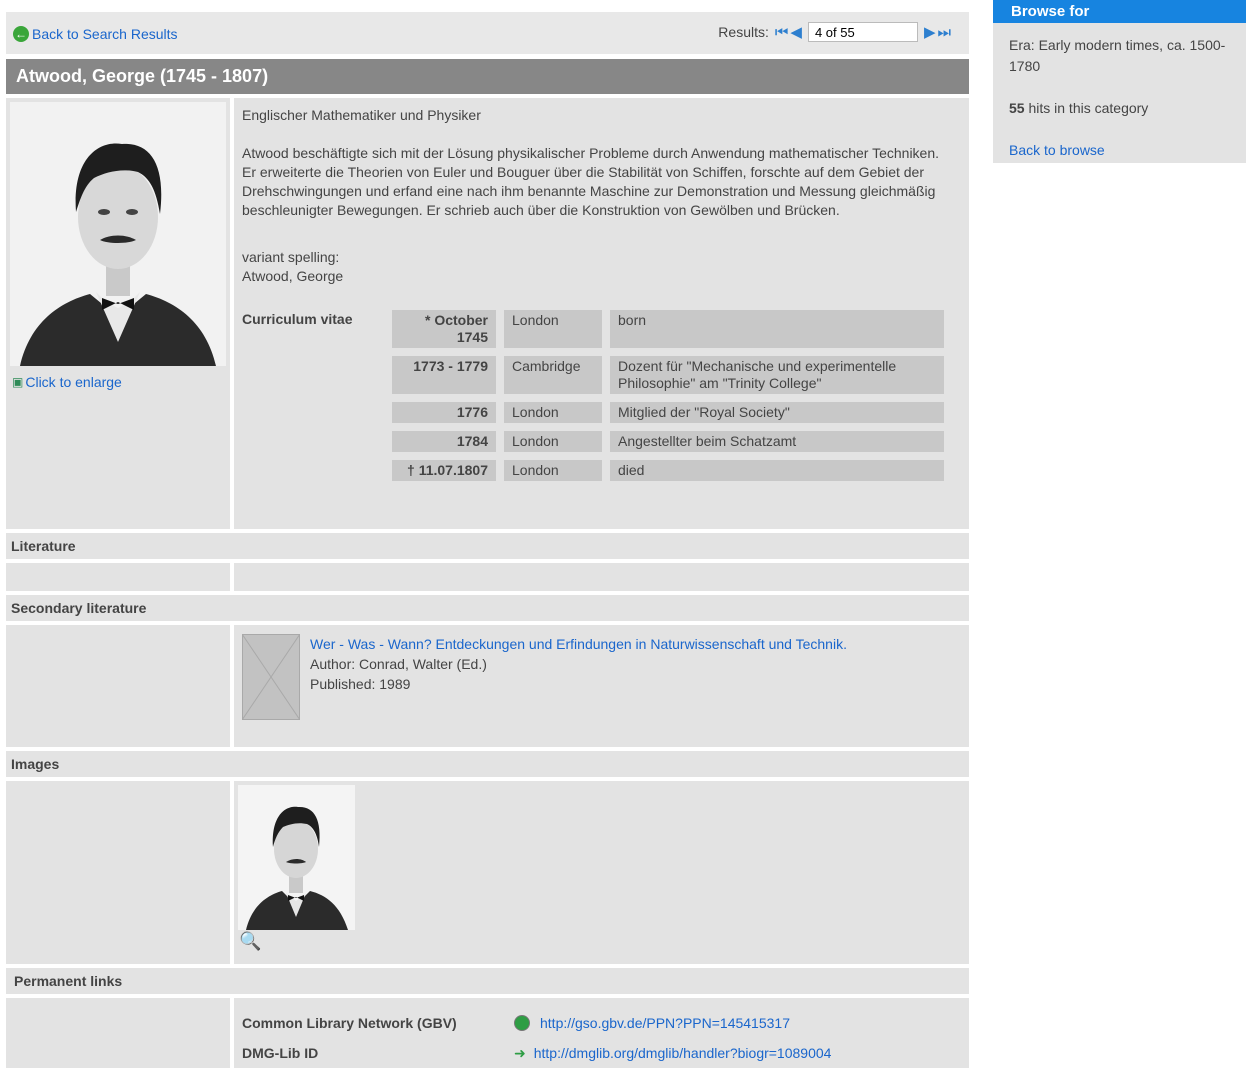 The height and width of the screenshot is (1078, 1246). What do you see at coordinates (118, 577) in the screenshot?
I see `literature-left-cell` at bounding box center [118, 577].